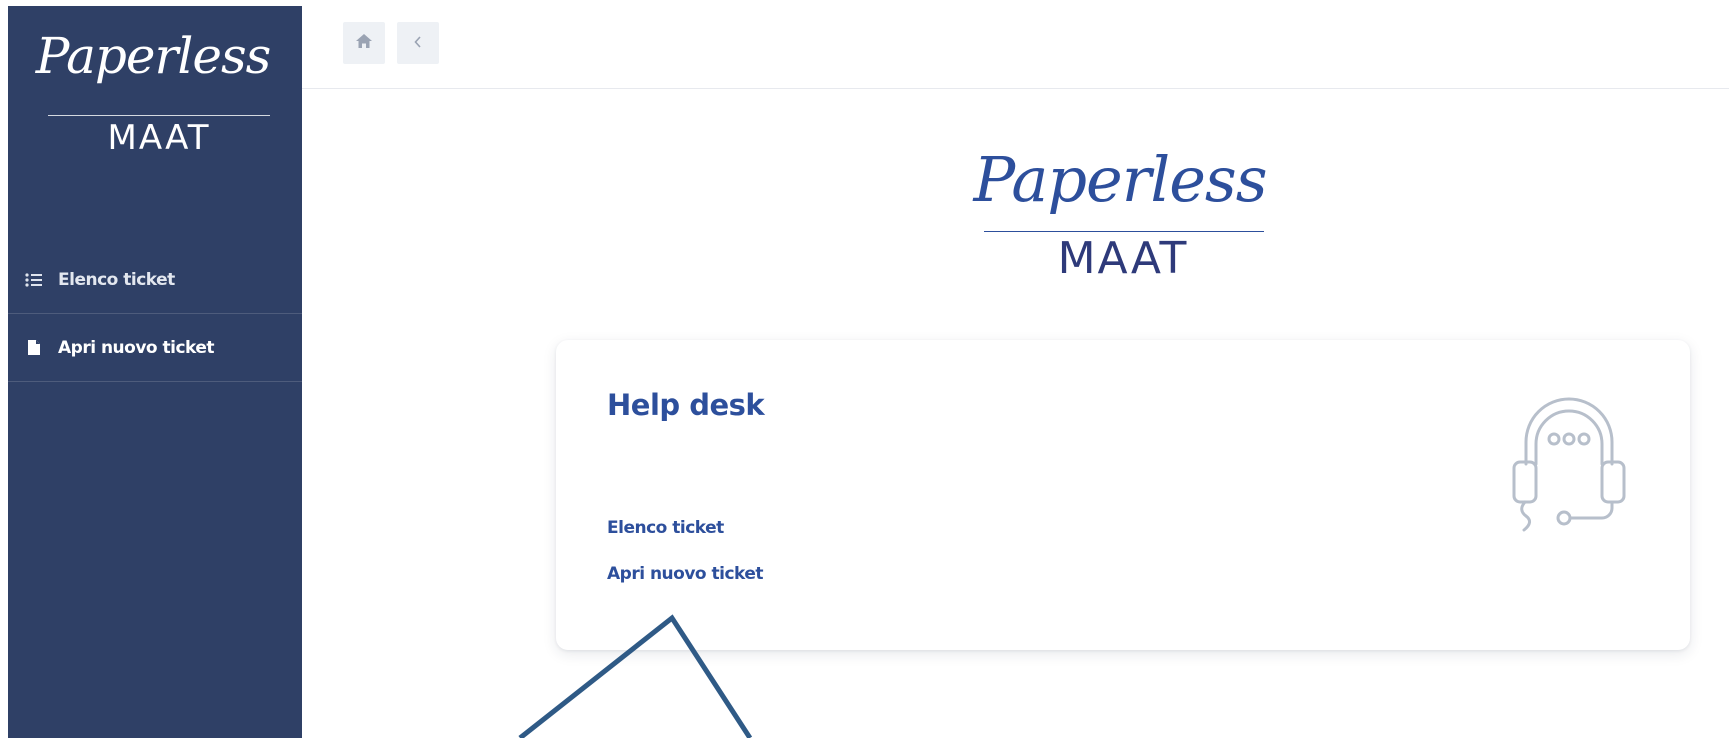 The image size is (1729, 738). What do you see at coordinates (34, 280) in the screenshot?
I see `list-icon` at bounding box center [34, 280].